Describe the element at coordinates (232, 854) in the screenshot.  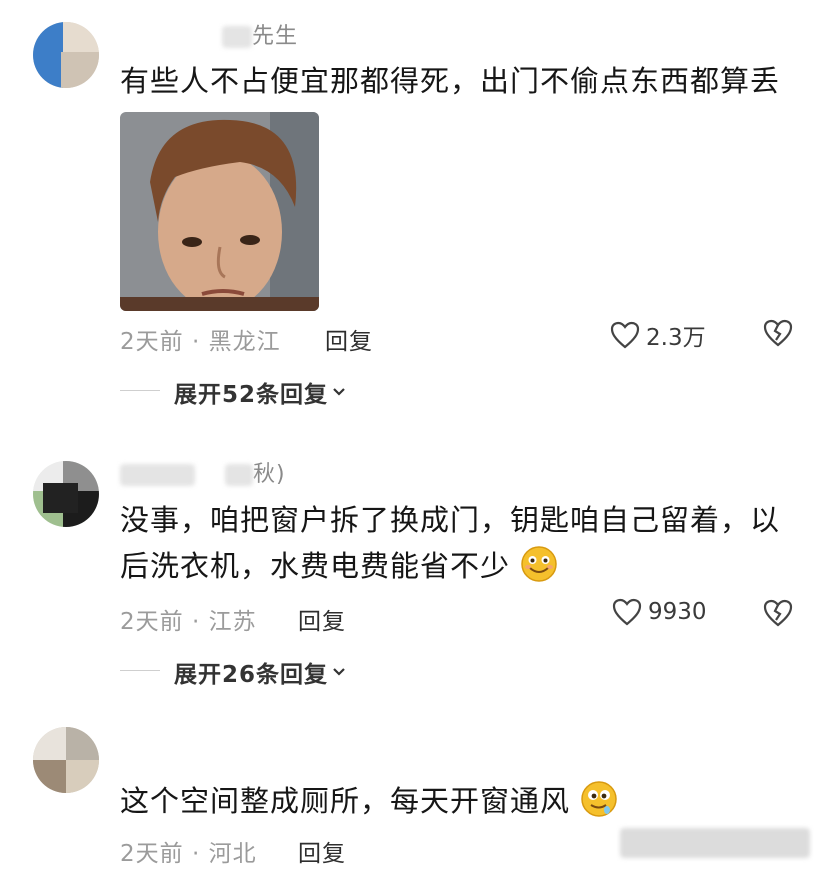
I see `location: 河北` at that location.